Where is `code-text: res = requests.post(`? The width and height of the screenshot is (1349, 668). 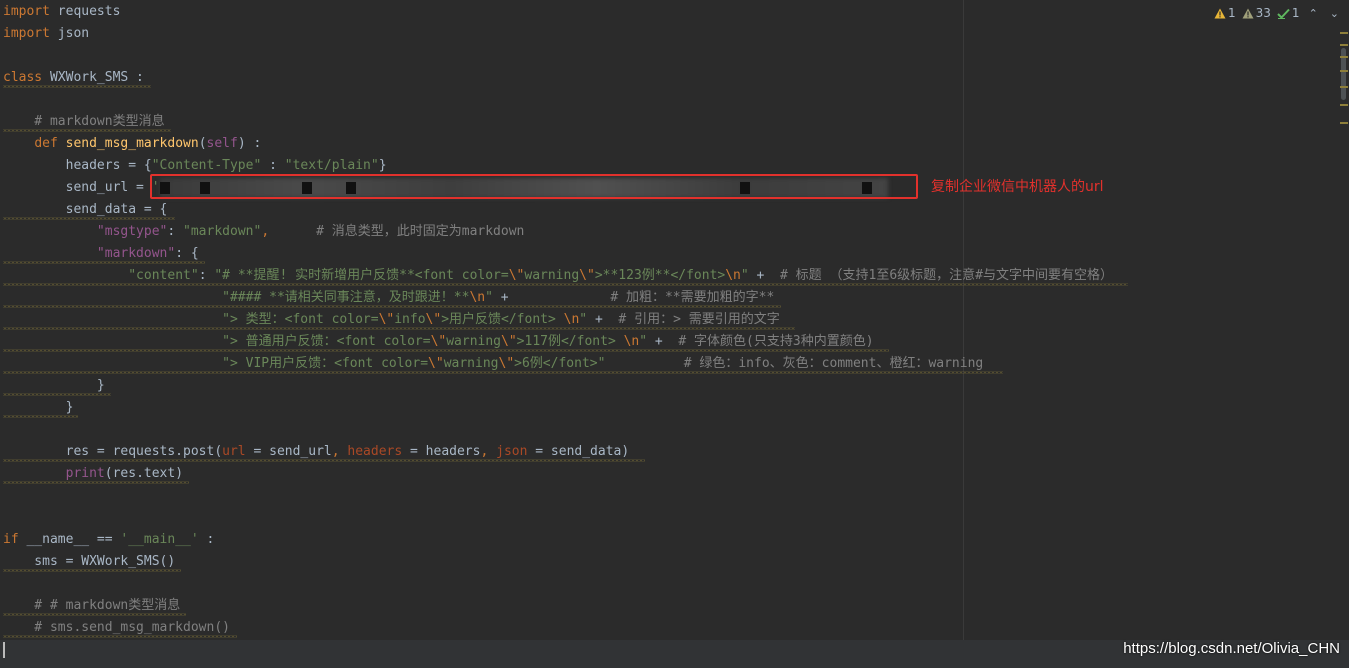
code-text: res = requests.post( is located at coordinates (113, 451).